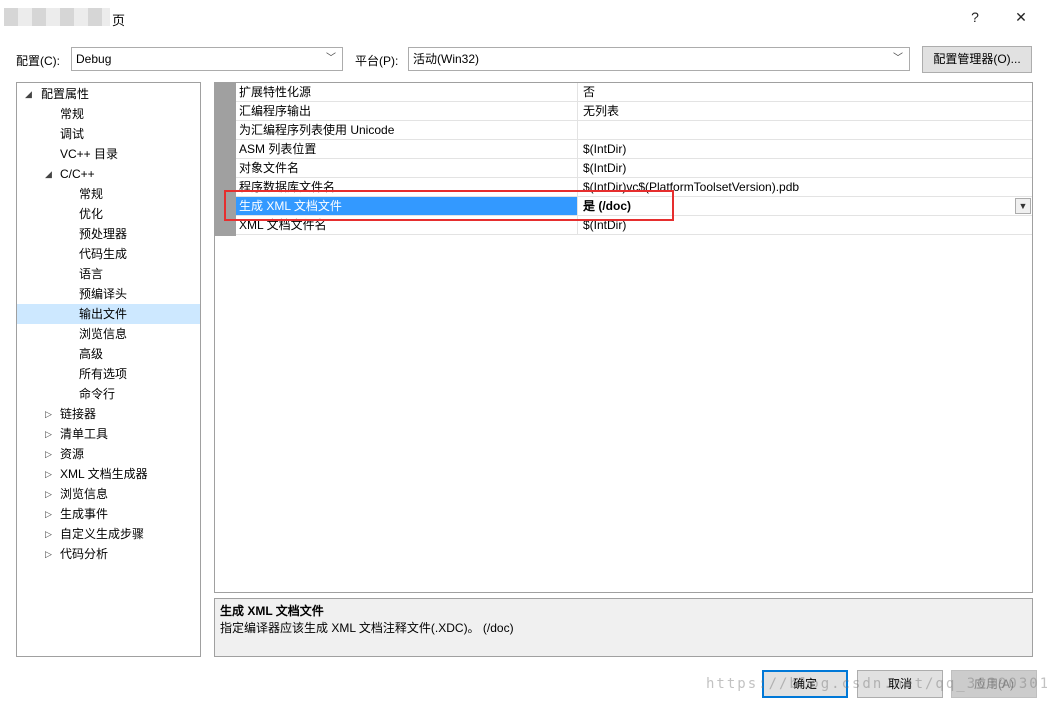 The height and width of the screenshot is (707, 1047). What do you see at coordinates (91, 354) in the screenshot?
I see `tree-item-label: 高级` at bounding box center [91, 354].